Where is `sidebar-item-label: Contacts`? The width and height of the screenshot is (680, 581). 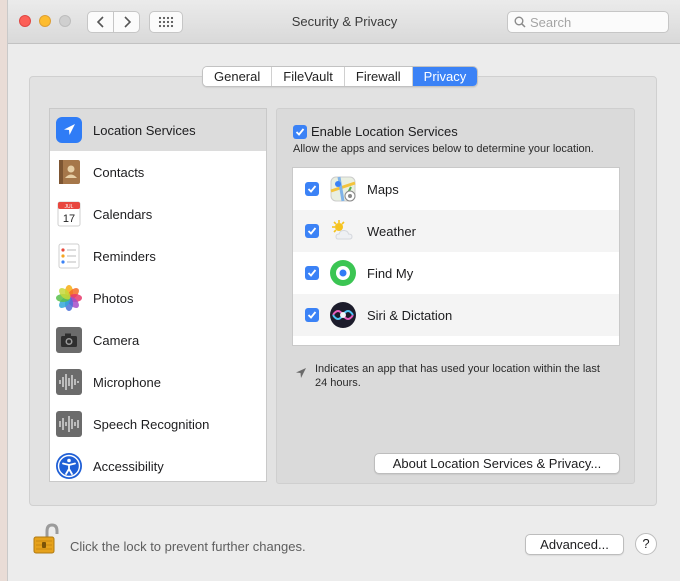 sidebar-item-label: Contacts is located at coordinates (119, 172).